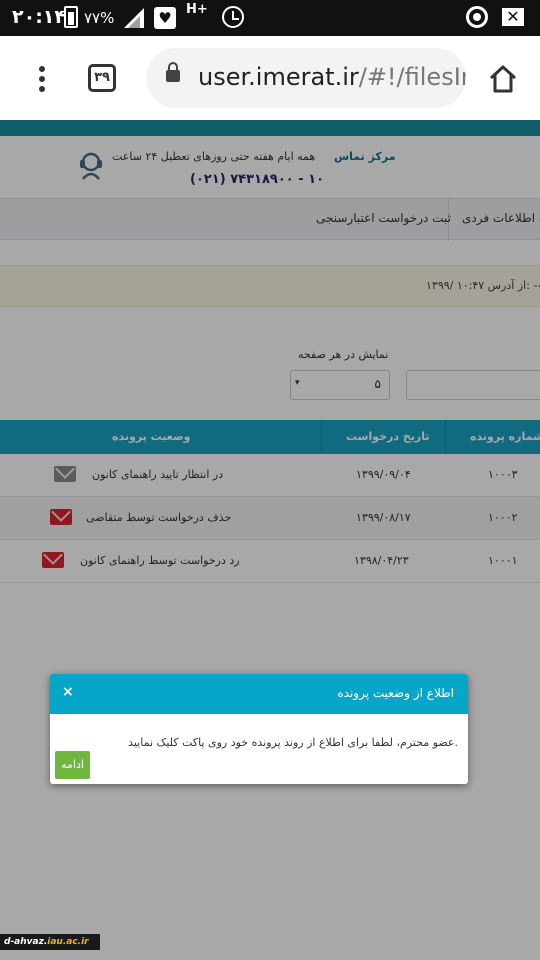 The image size is (540, 960). What do you see at coordinates (233, 17) in the screenshot?
I see `alarm-icon` at bounding box center [233, 17].